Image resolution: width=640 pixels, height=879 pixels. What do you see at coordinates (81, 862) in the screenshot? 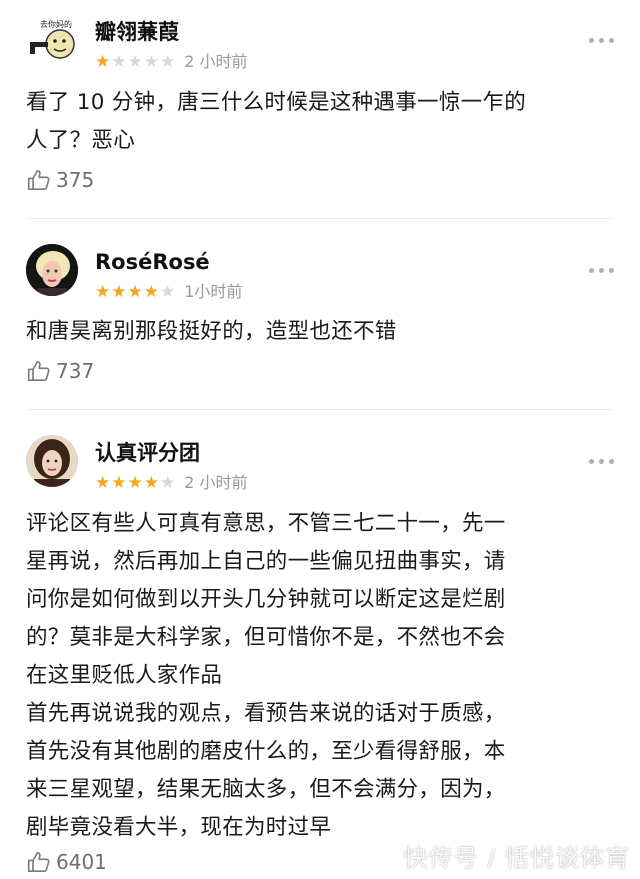
I see `like-count: 6401` at bounding box center [81, 862].